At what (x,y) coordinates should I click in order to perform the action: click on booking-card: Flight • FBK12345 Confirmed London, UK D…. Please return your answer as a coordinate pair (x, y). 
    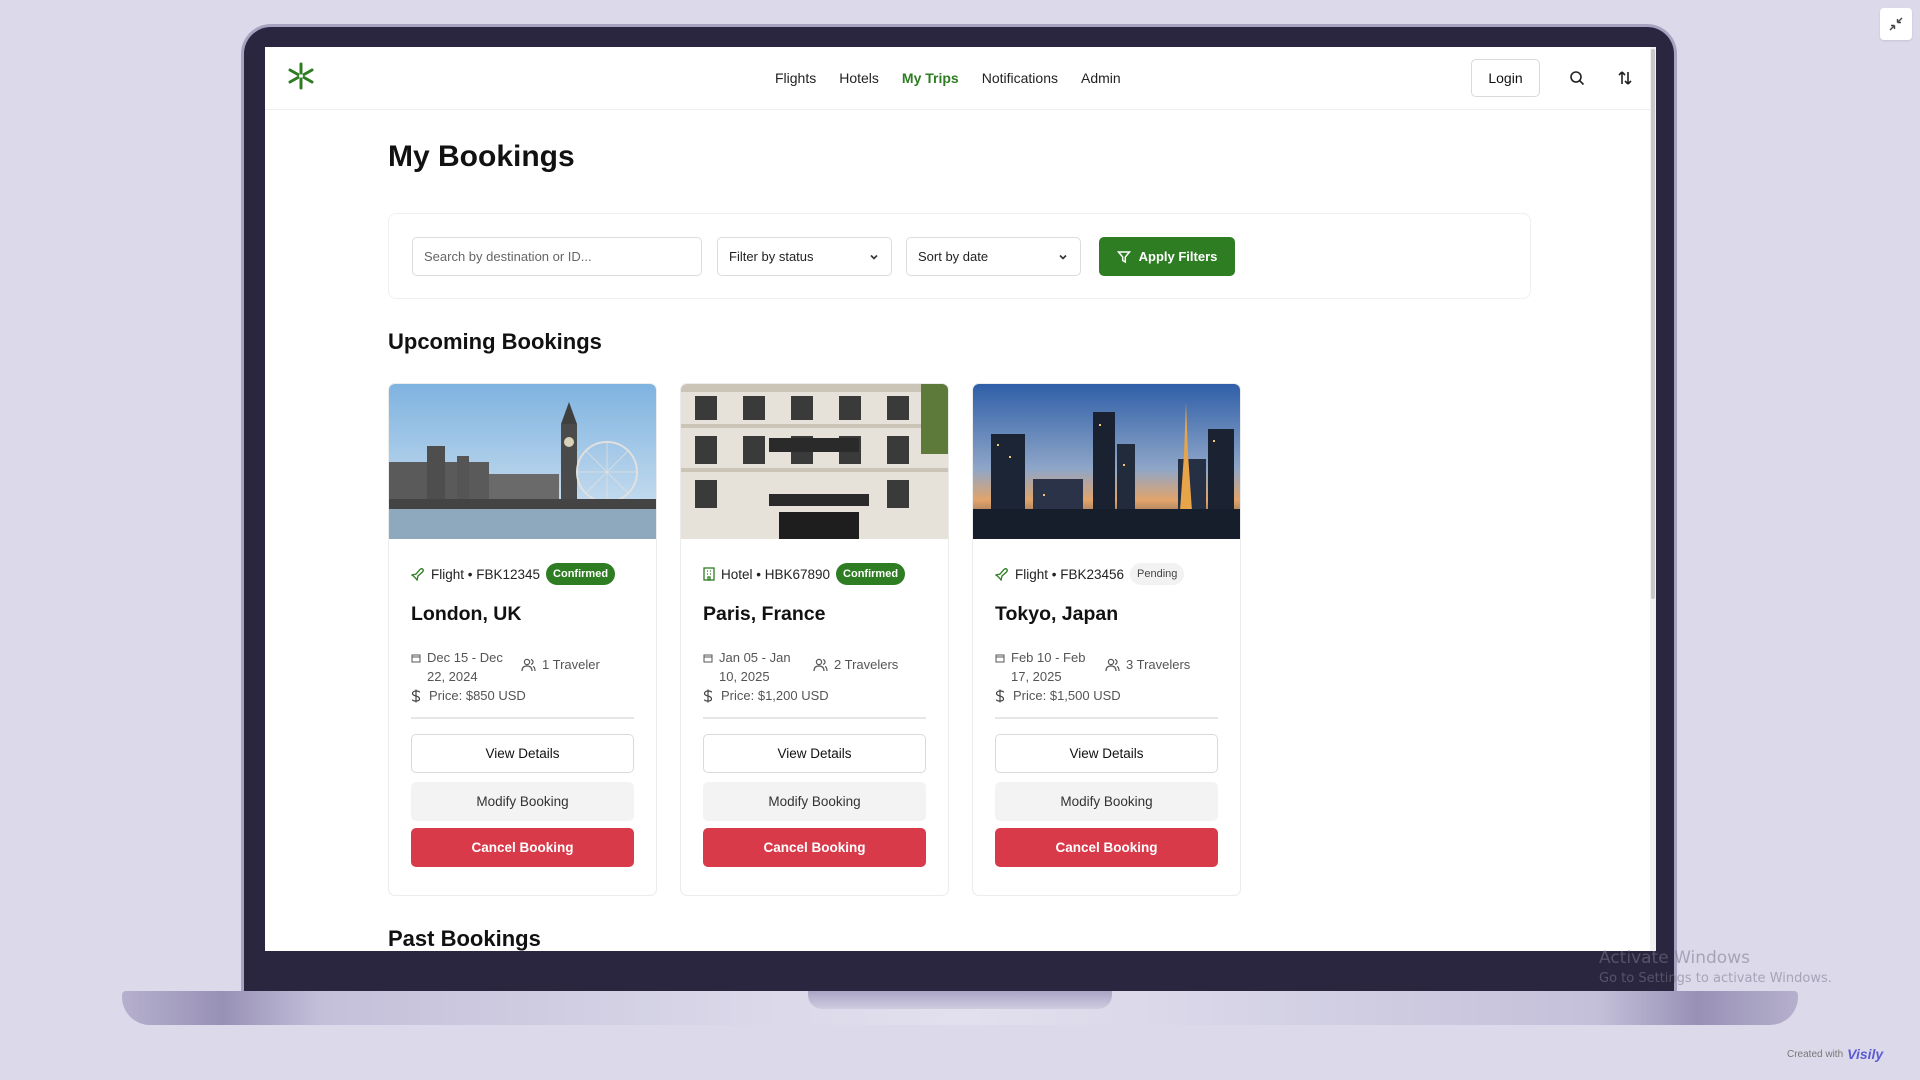
    Looking at the image, I should click on (522, 639).